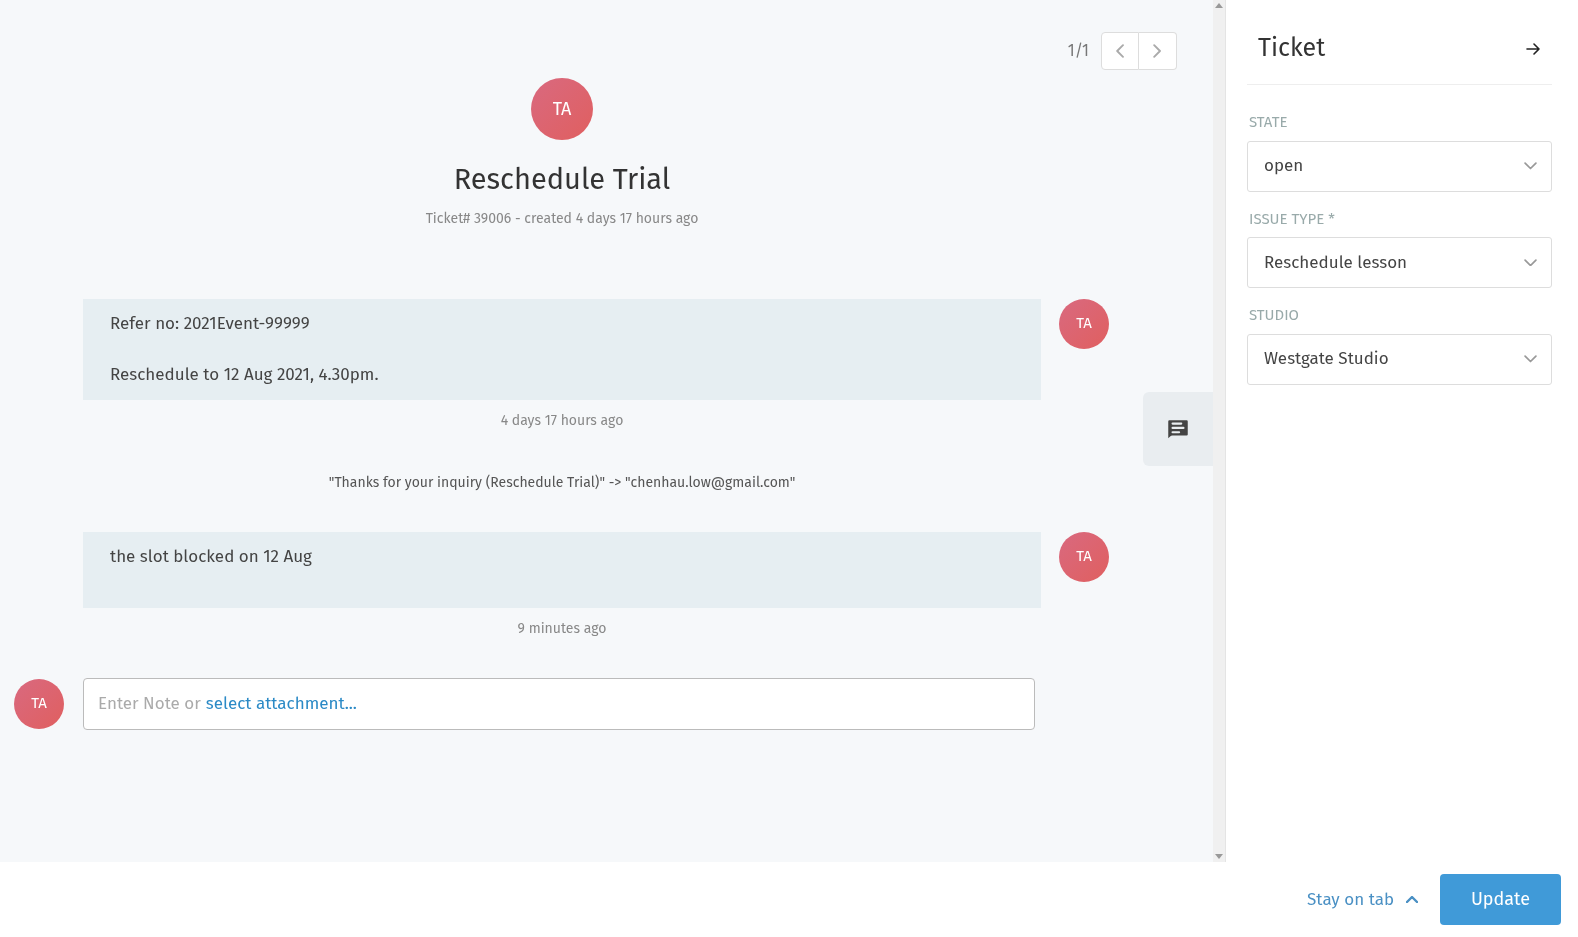 This screenshot has height=937, width=1578. I want to click on select-field: Westgate Studio, so click(1399, 359).